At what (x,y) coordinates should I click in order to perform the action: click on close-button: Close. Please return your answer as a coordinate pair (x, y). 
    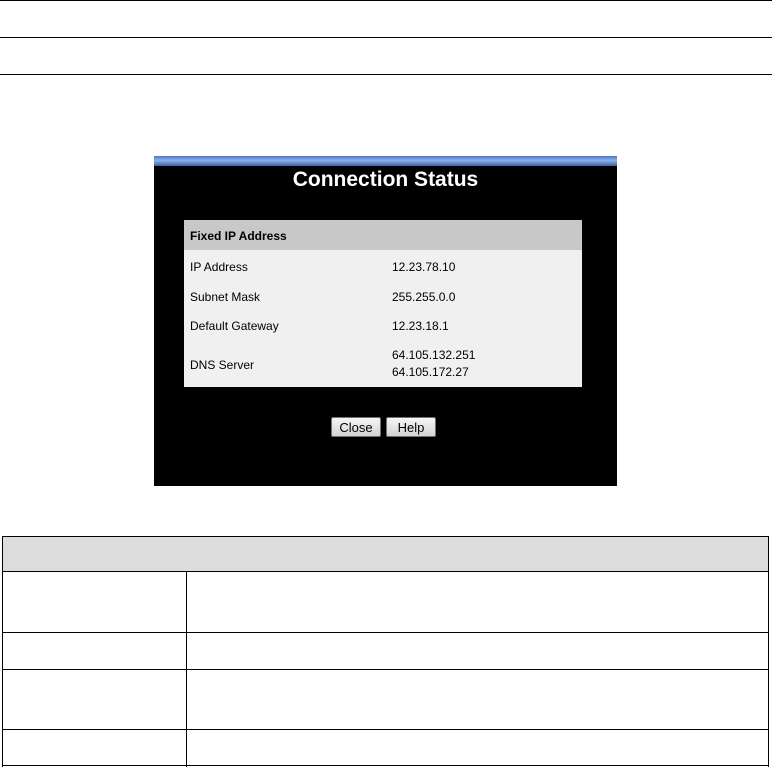
    Looking at the image, I should click on (356, 427).